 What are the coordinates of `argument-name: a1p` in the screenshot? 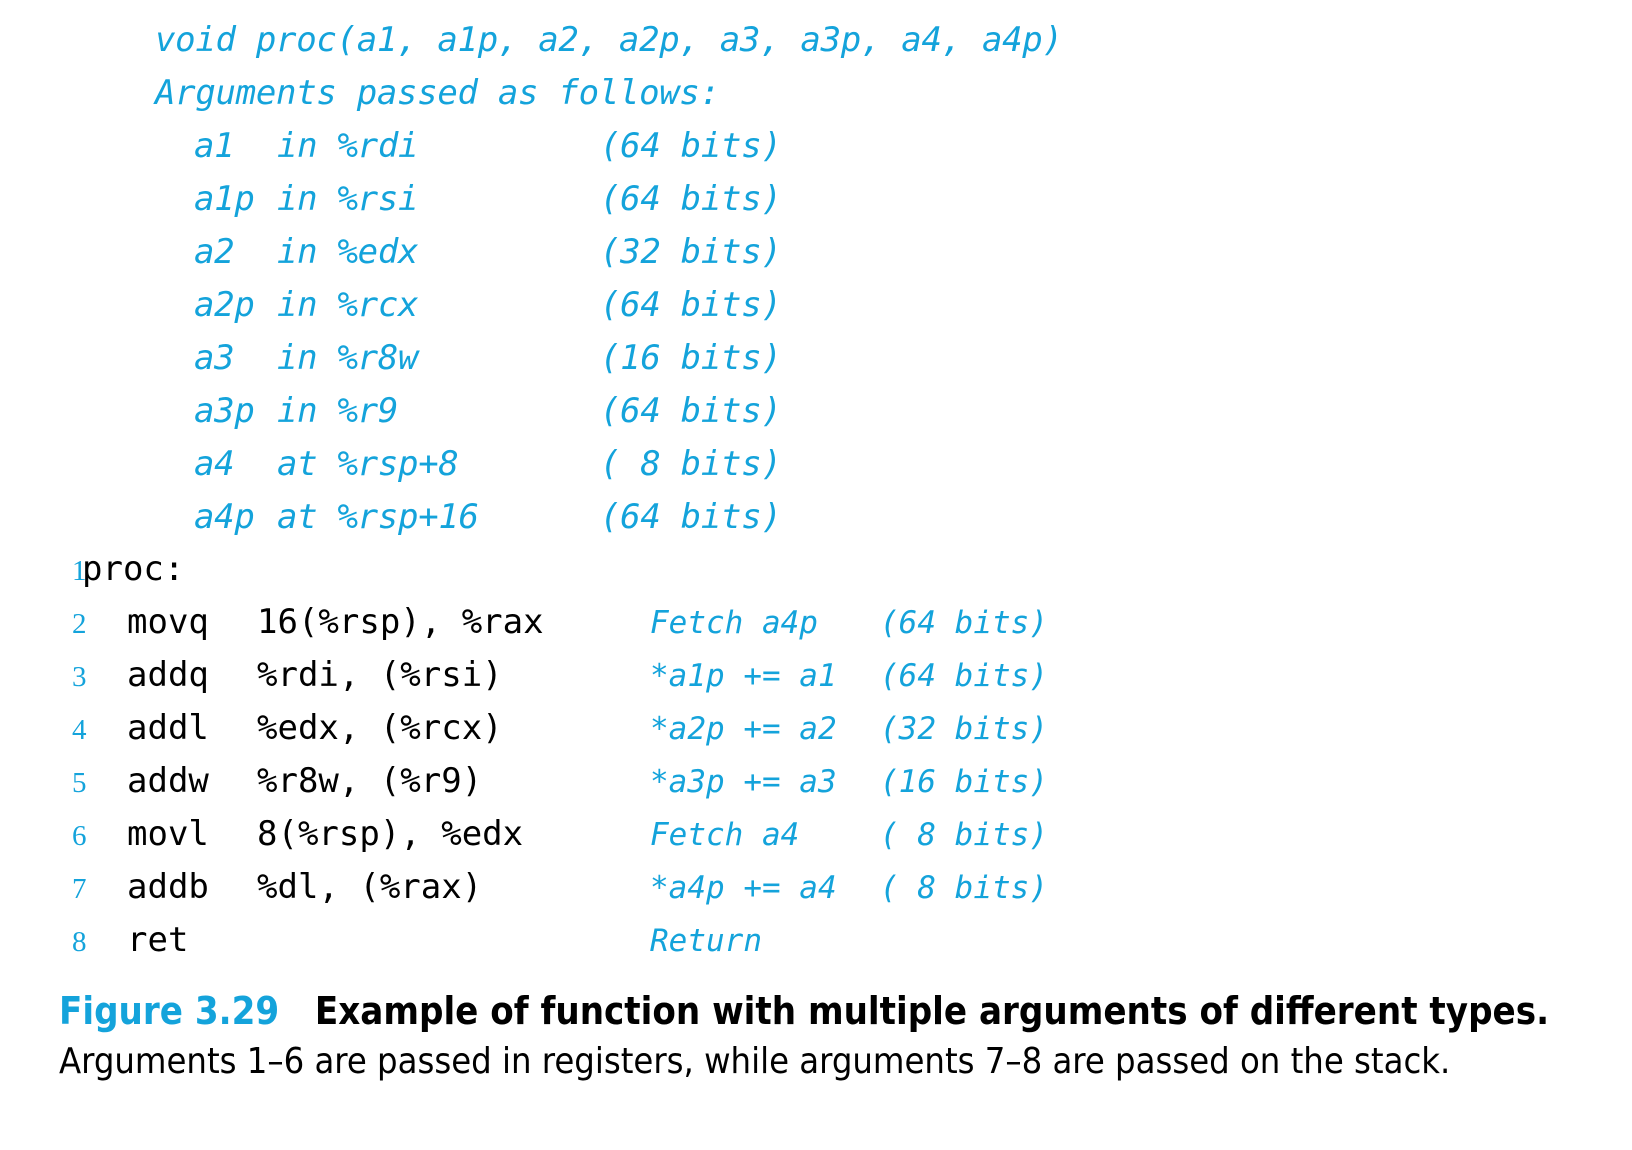 It's located at (224, 199).